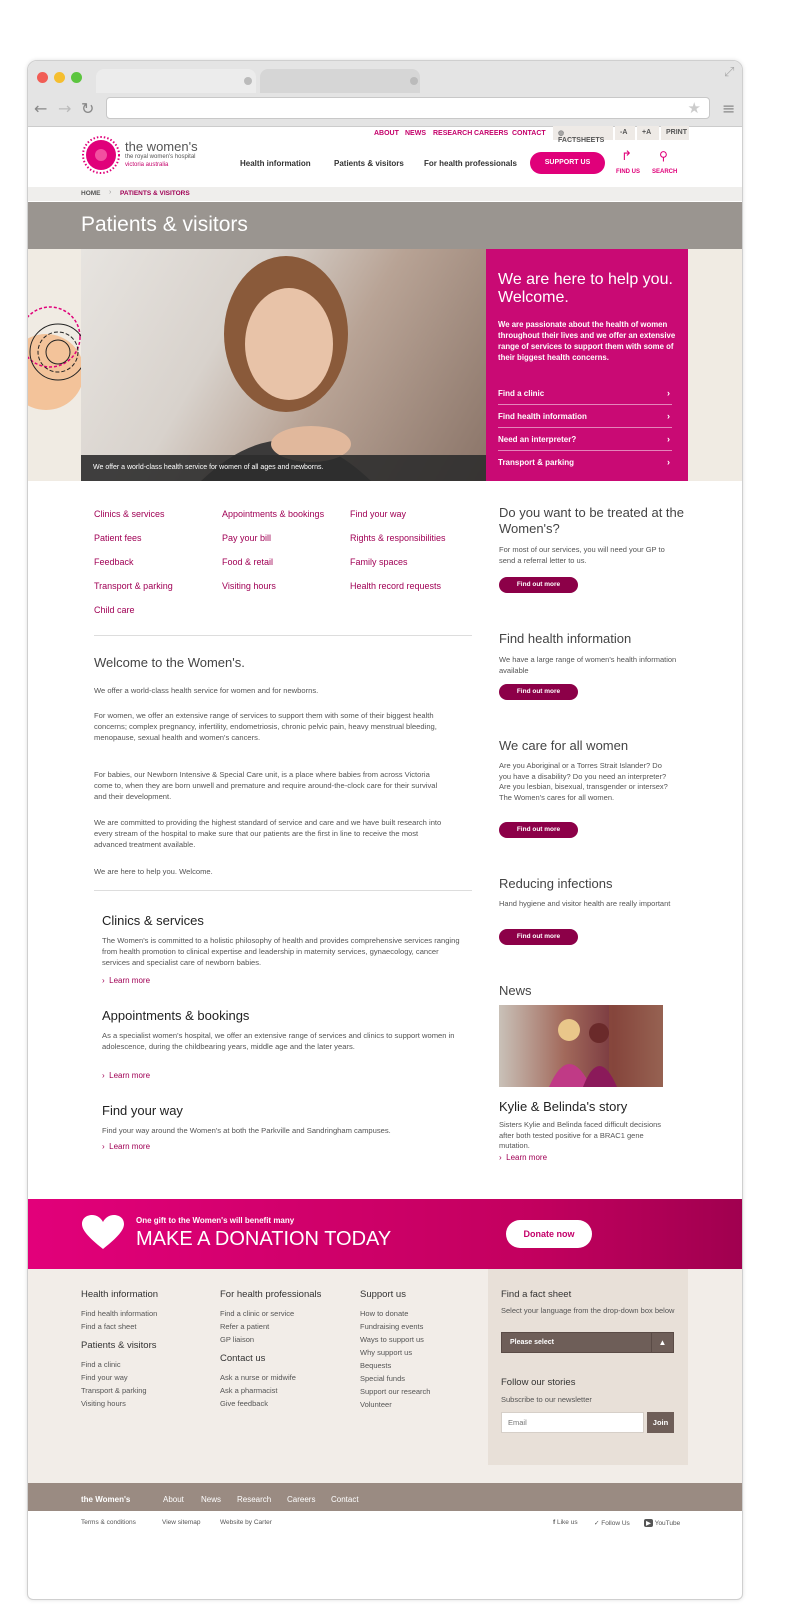 Image resolution: width=800 pixels, height=1623 pixels. I want to click on website-by-link: Website by Carter, so click(246, 1522).